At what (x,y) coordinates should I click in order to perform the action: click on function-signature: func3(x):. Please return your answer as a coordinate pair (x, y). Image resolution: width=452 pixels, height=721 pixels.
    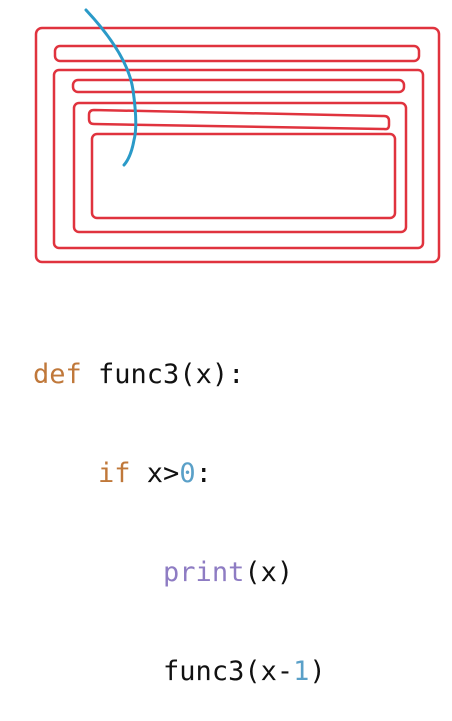
    Looking at the image, I should click on (163, 374).